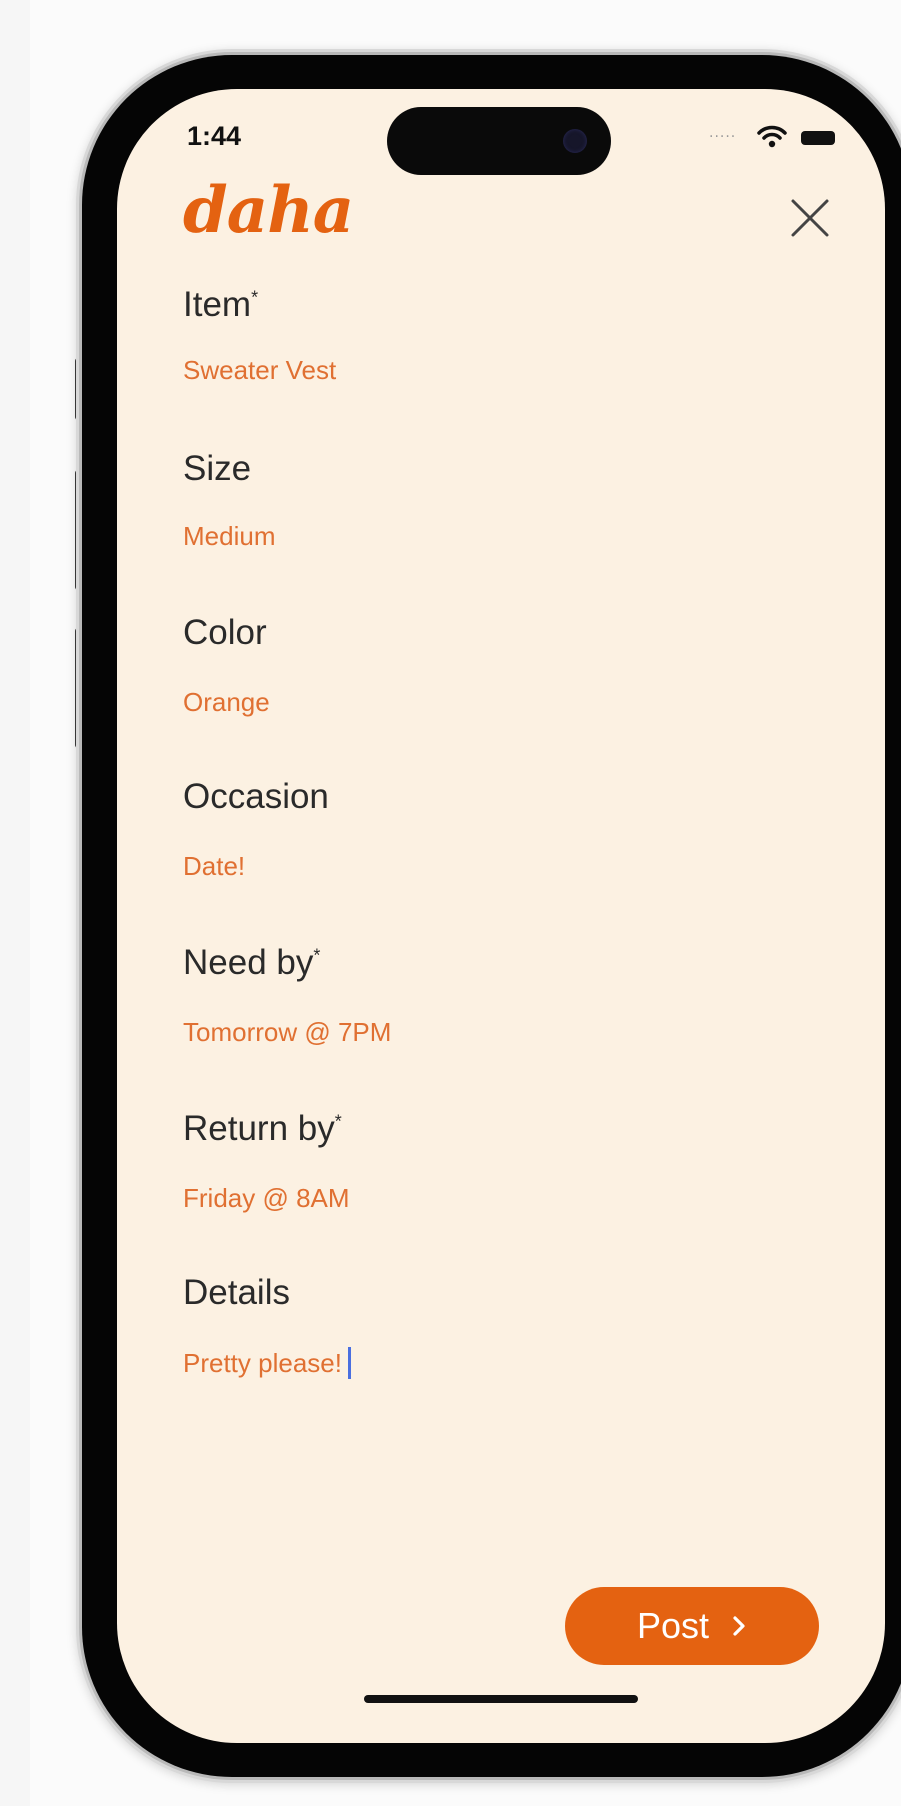 The width and height of the screenshot is (901, 1806). I want to click on status-icons: ·····, so click(774, 137).